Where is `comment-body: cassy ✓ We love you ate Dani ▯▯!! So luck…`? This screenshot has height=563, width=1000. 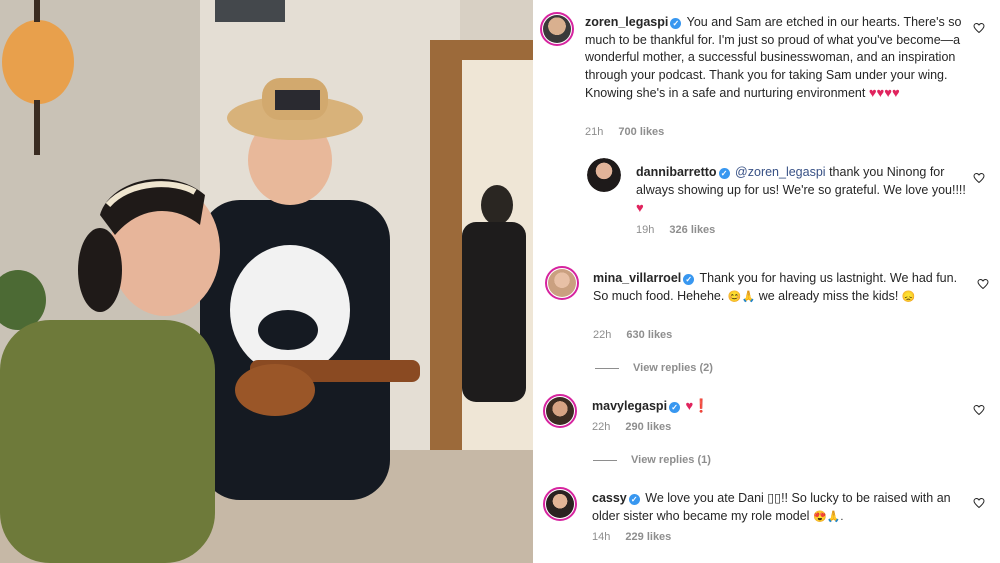 comment-body: cassy ✓ We love you ate Dani ▯▯!! So luck… is located at coordinates (779, 508).